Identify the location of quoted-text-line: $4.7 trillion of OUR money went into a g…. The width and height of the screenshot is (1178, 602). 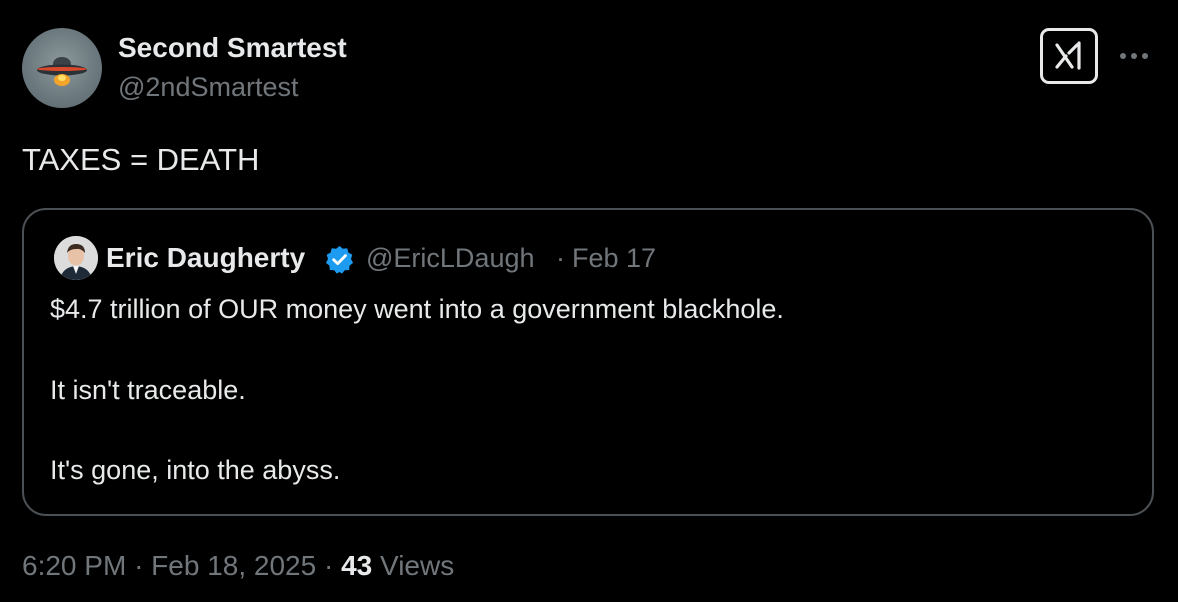
(417, 309).